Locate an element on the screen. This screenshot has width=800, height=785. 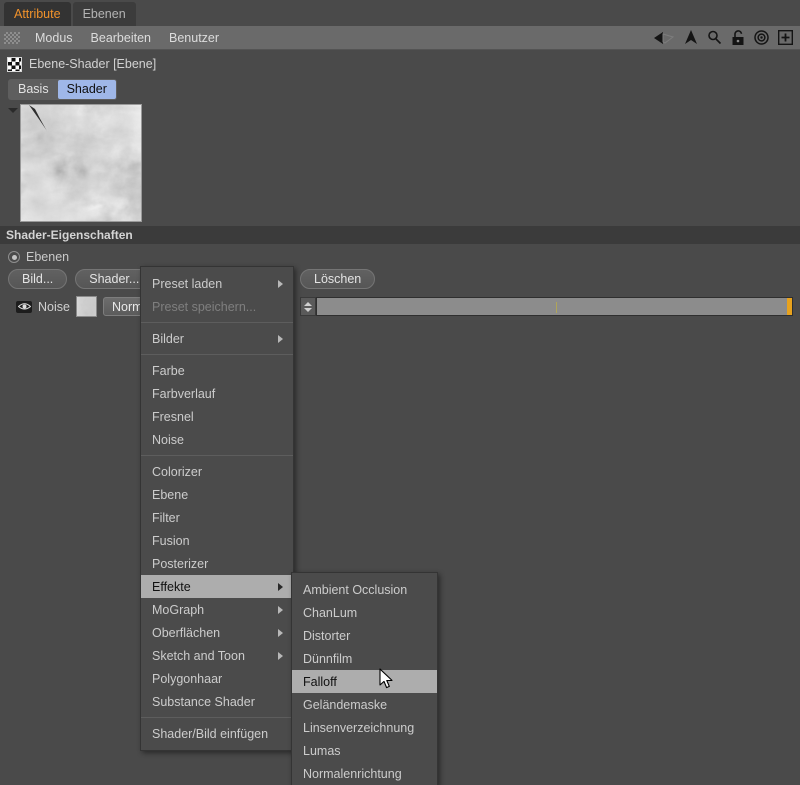
loeschen-button: Löschen is located at coordinates (338, 279).